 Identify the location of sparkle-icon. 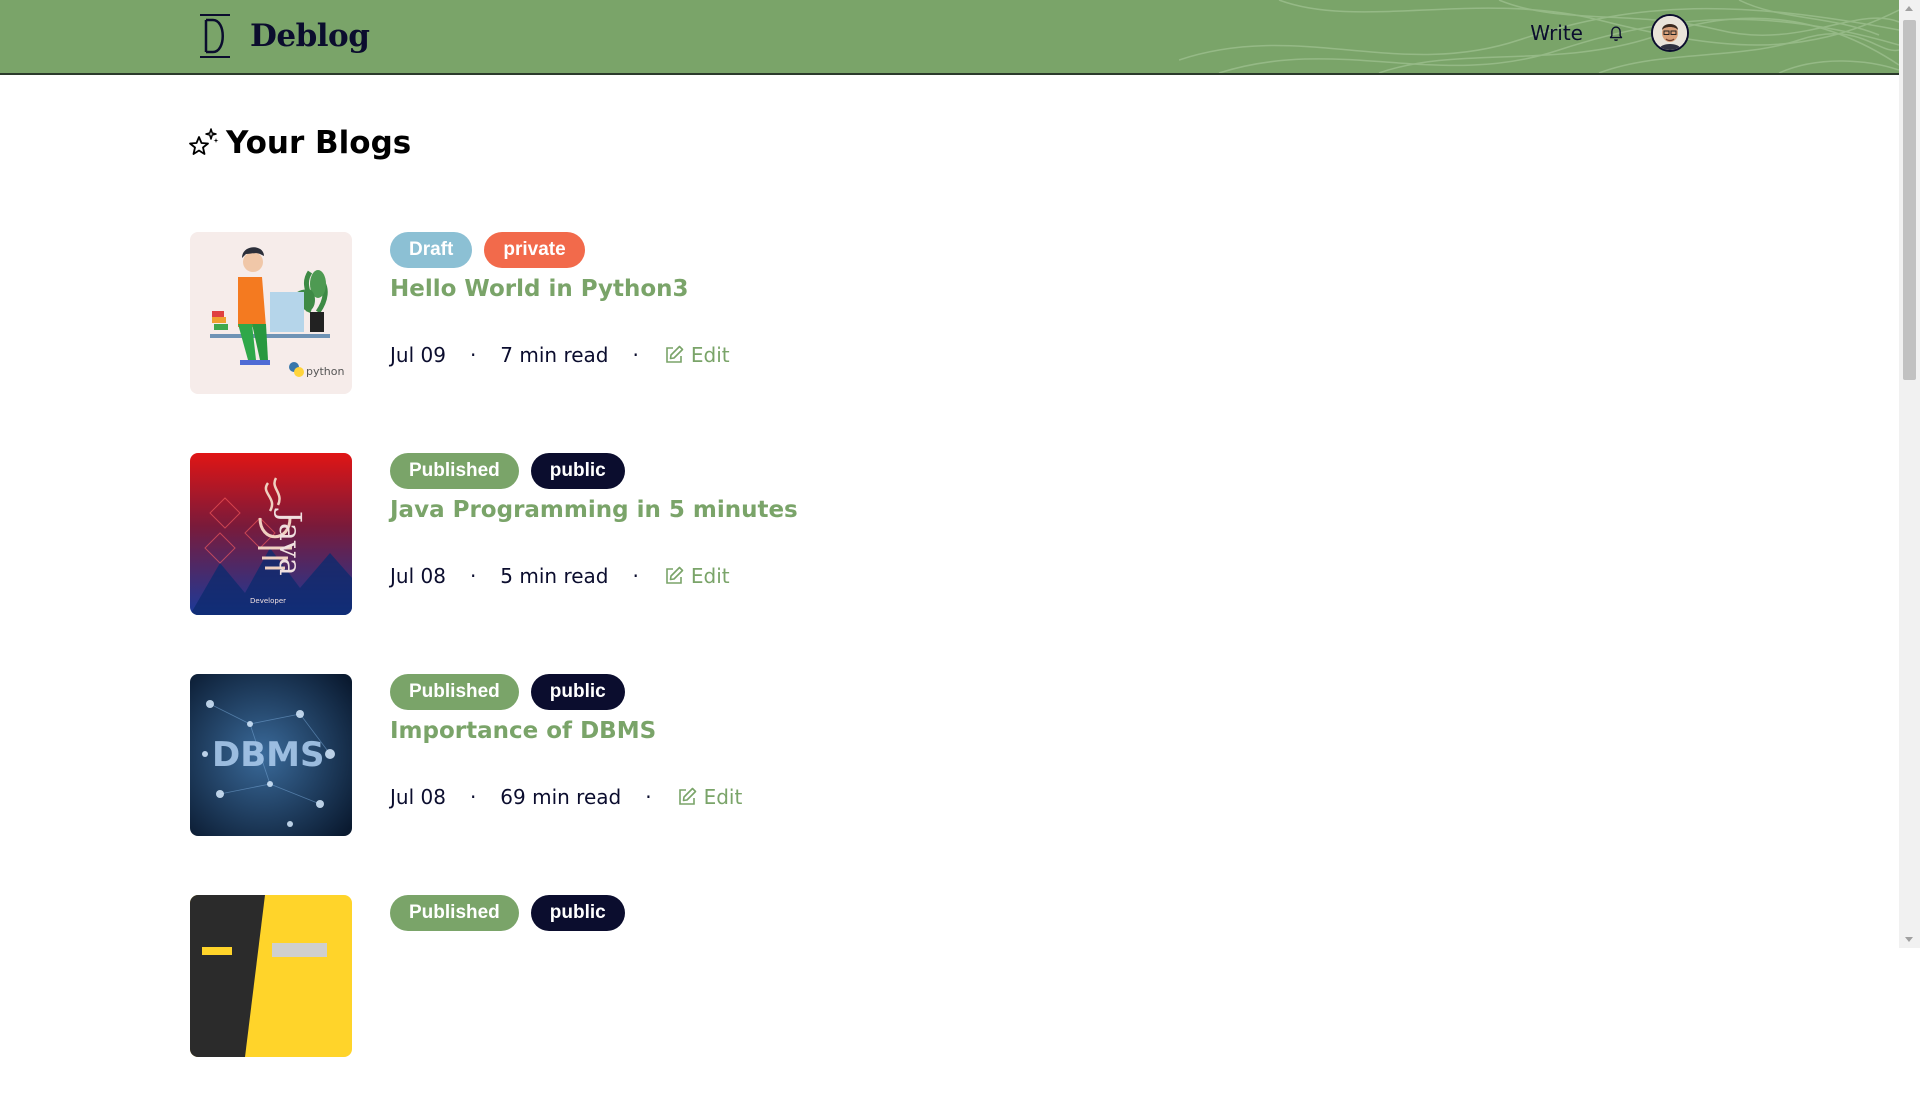
(204, 141).